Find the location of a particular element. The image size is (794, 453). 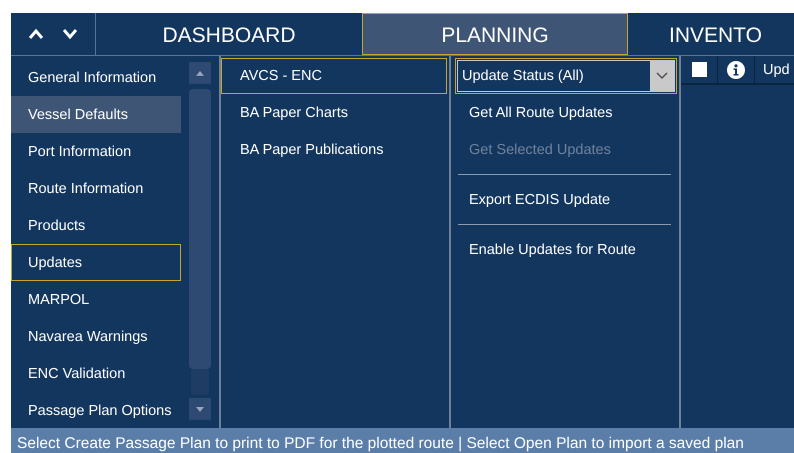

product-item: AVCS - ENC is located at coordinates (334, 76).